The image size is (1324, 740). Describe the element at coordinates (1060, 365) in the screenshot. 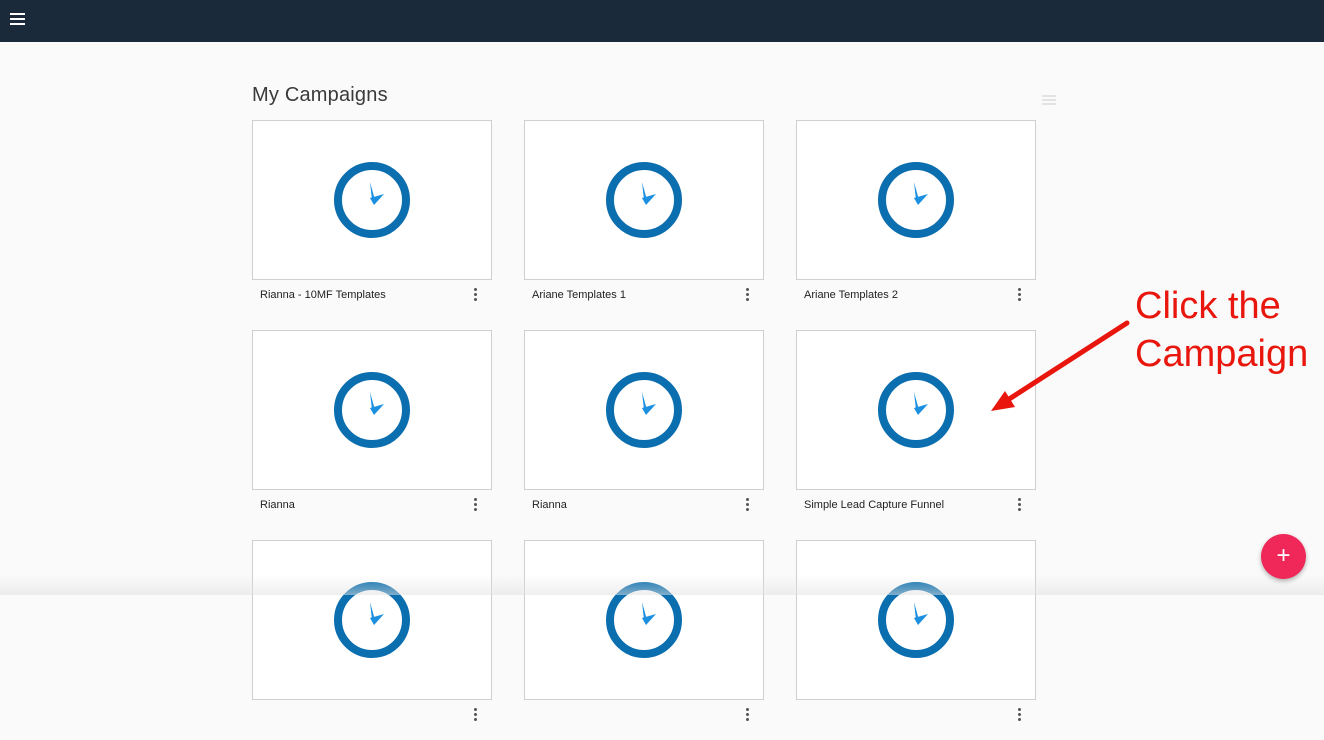

I see `annotation-arrow` at that location.